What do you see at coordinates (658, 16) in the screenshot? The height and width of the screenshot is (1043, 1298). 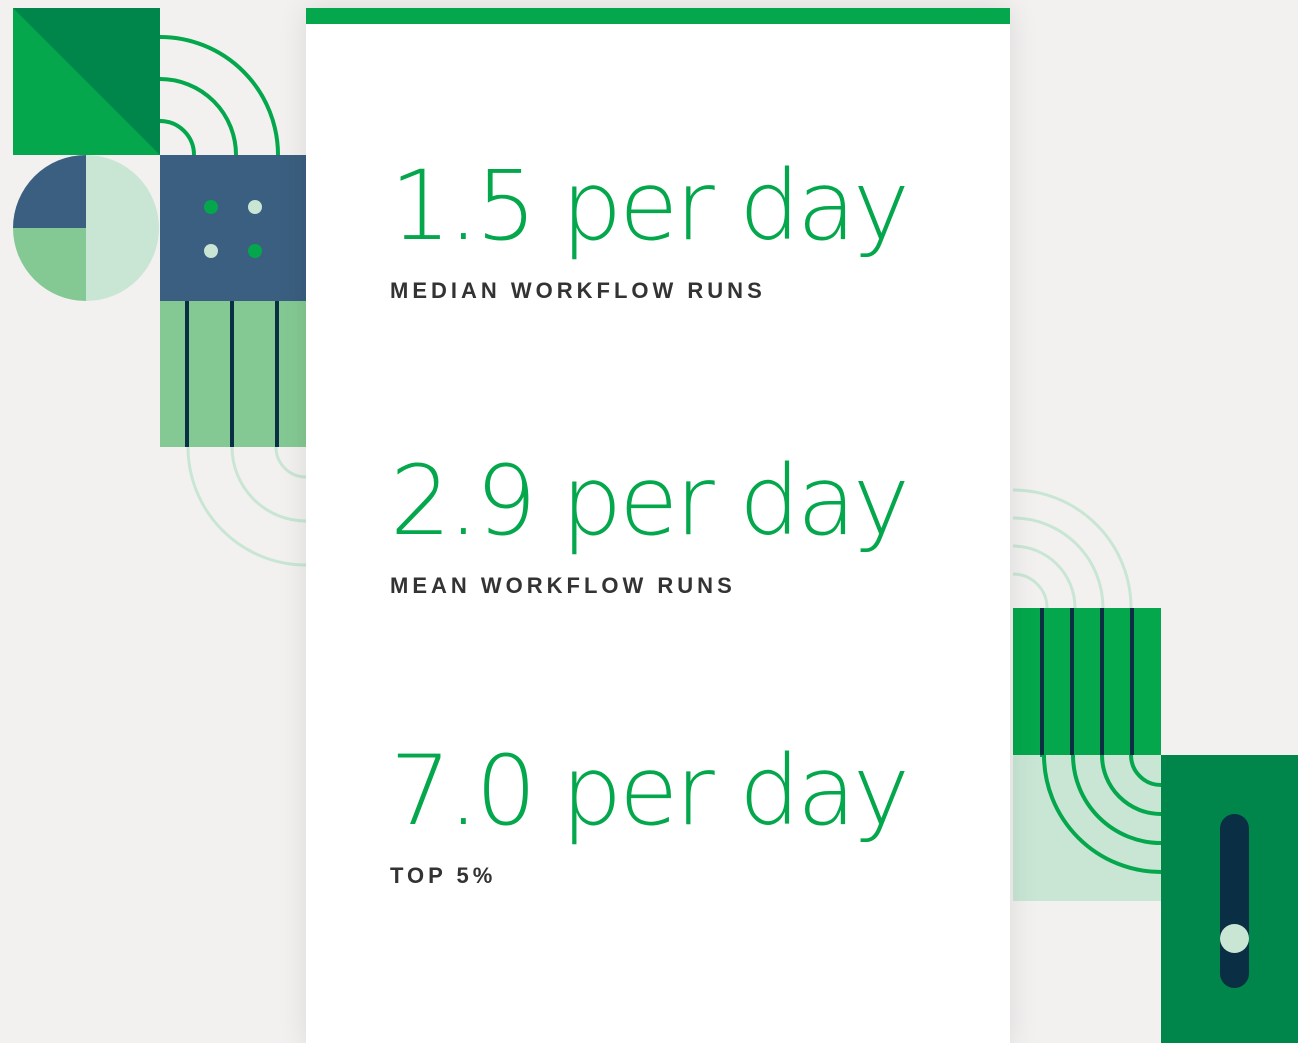 I see `card-accent-bar` at bounding box center [658, 16].